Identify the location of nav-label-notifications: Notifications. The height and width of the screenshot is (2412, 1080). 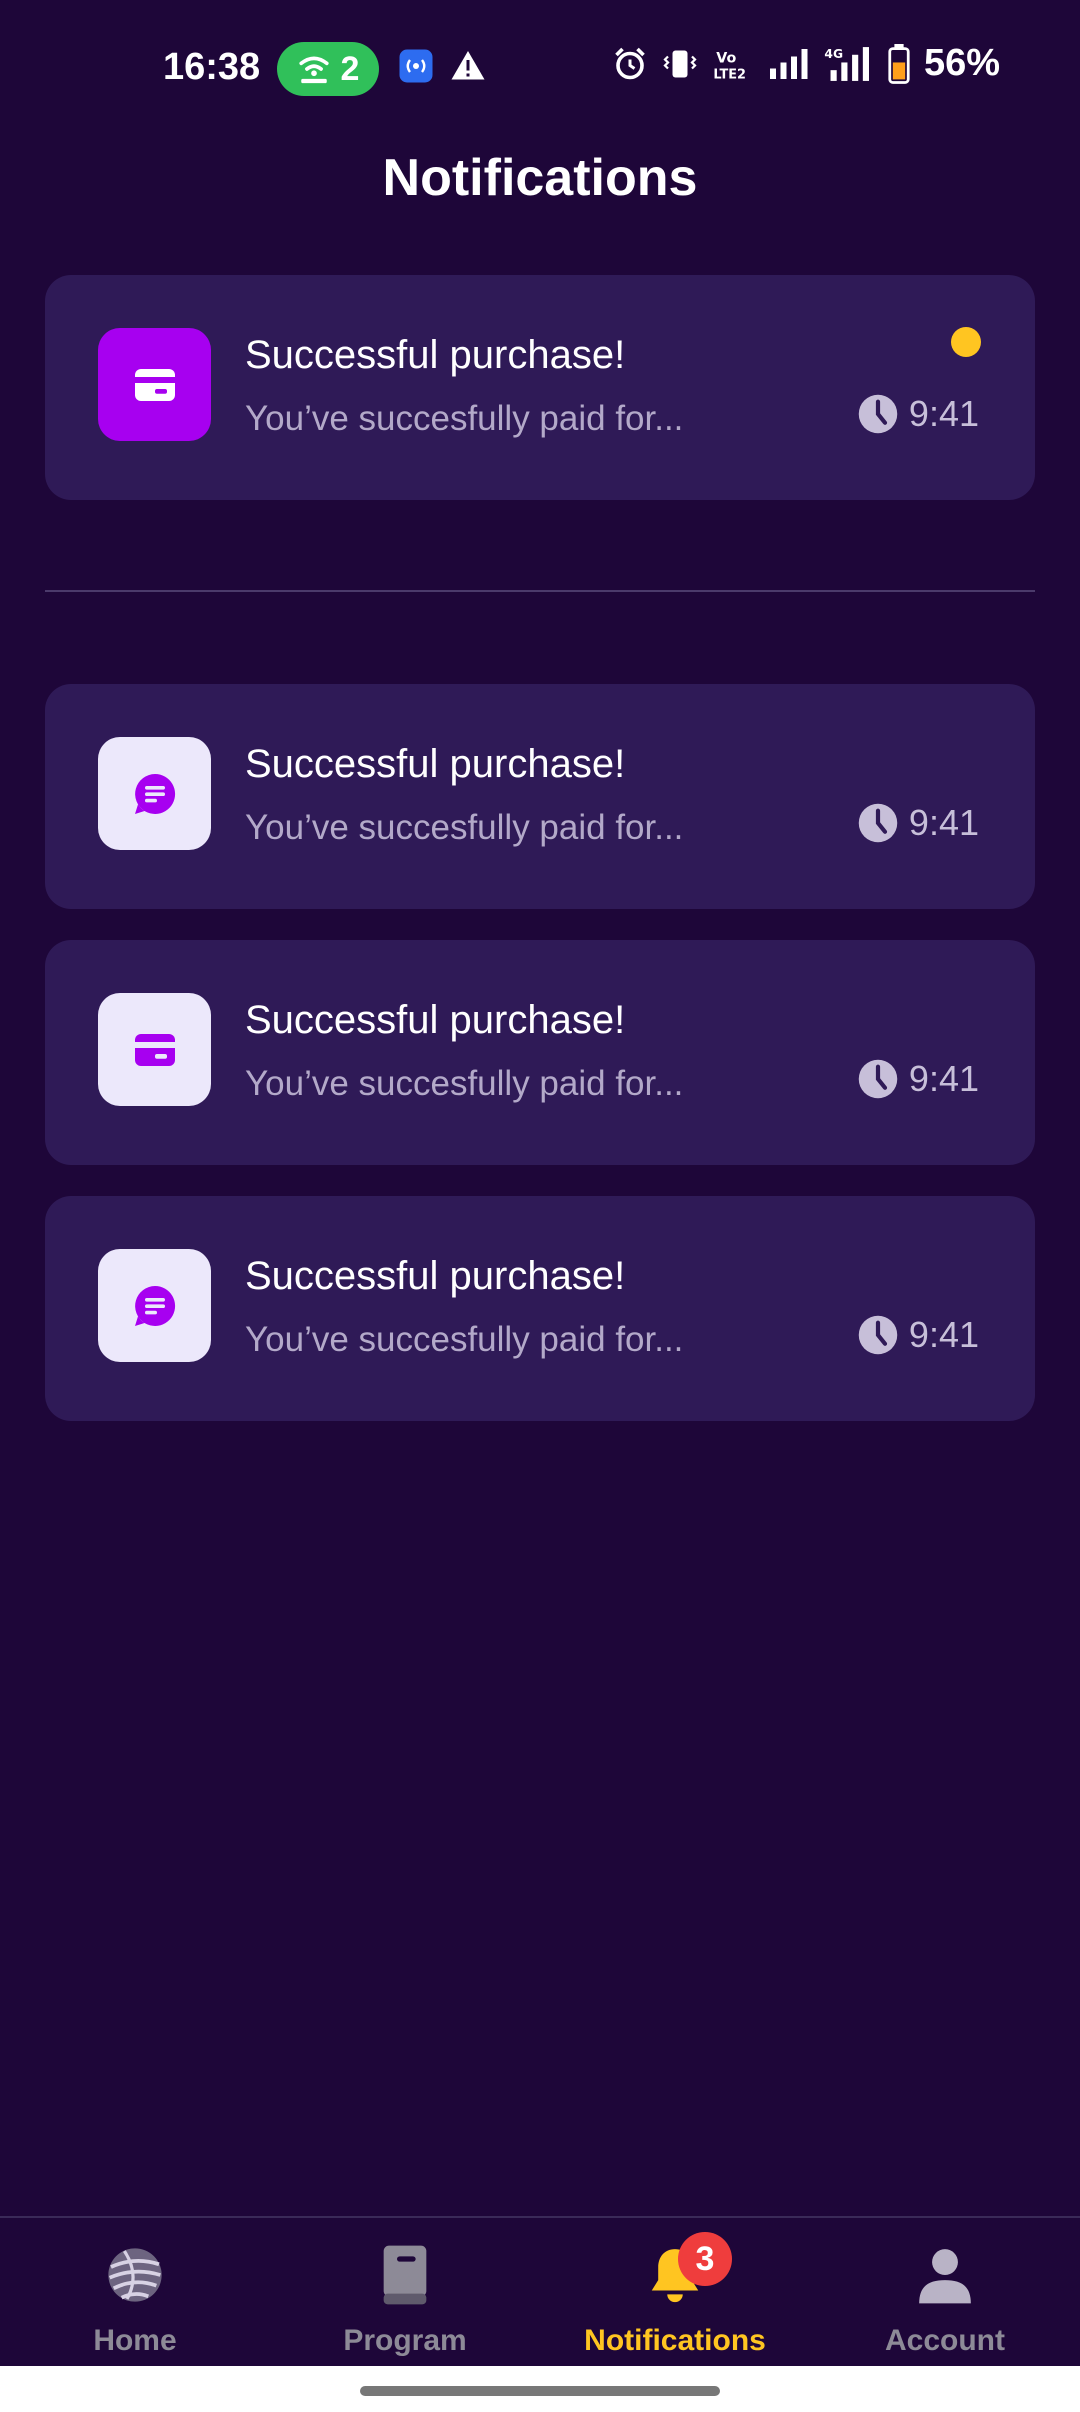
(675, 2340).